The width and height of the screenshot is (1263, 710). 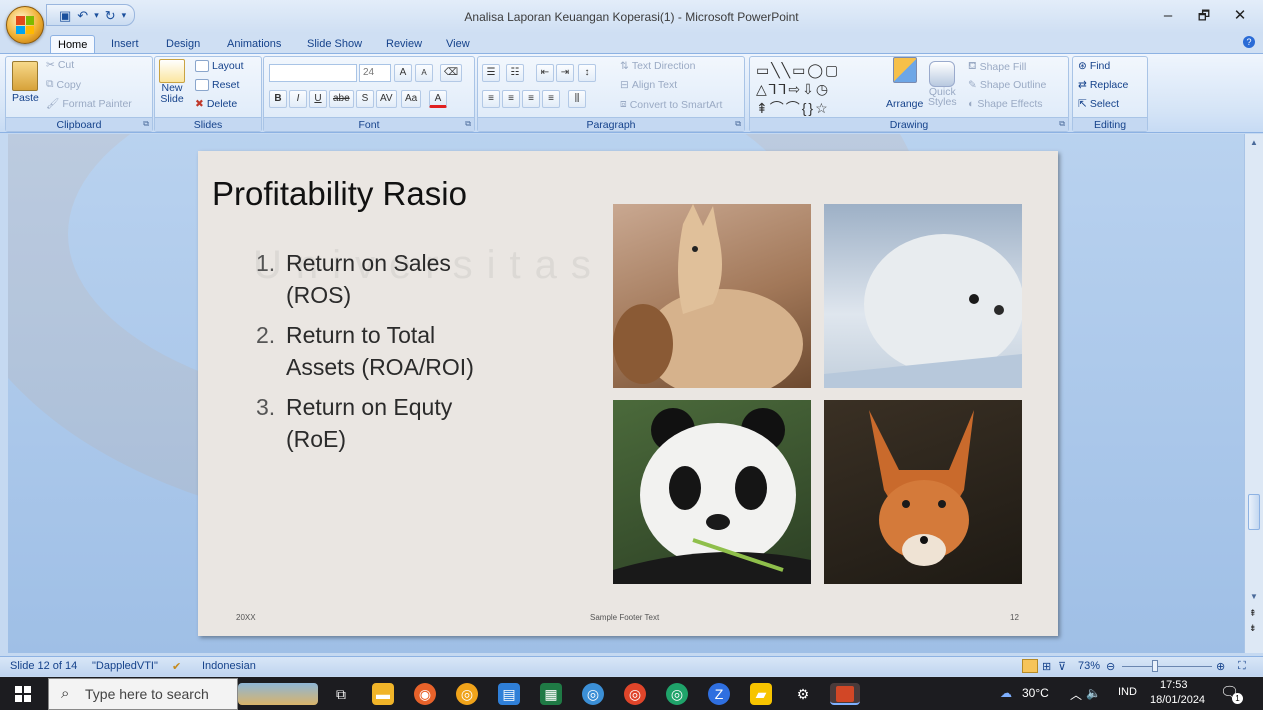 I want to click on spelling-icon: ✔, so click(x=176, y=666).